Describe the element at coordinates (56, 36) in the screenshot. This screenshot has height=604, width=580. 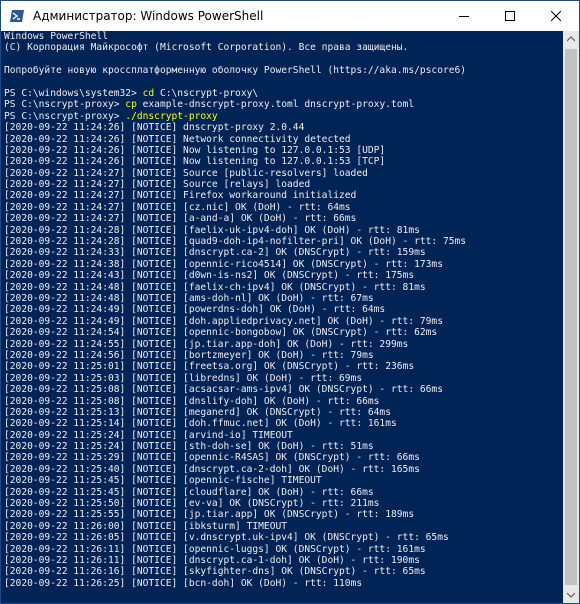
I see `output-line: Windows PowerShell` at that location.